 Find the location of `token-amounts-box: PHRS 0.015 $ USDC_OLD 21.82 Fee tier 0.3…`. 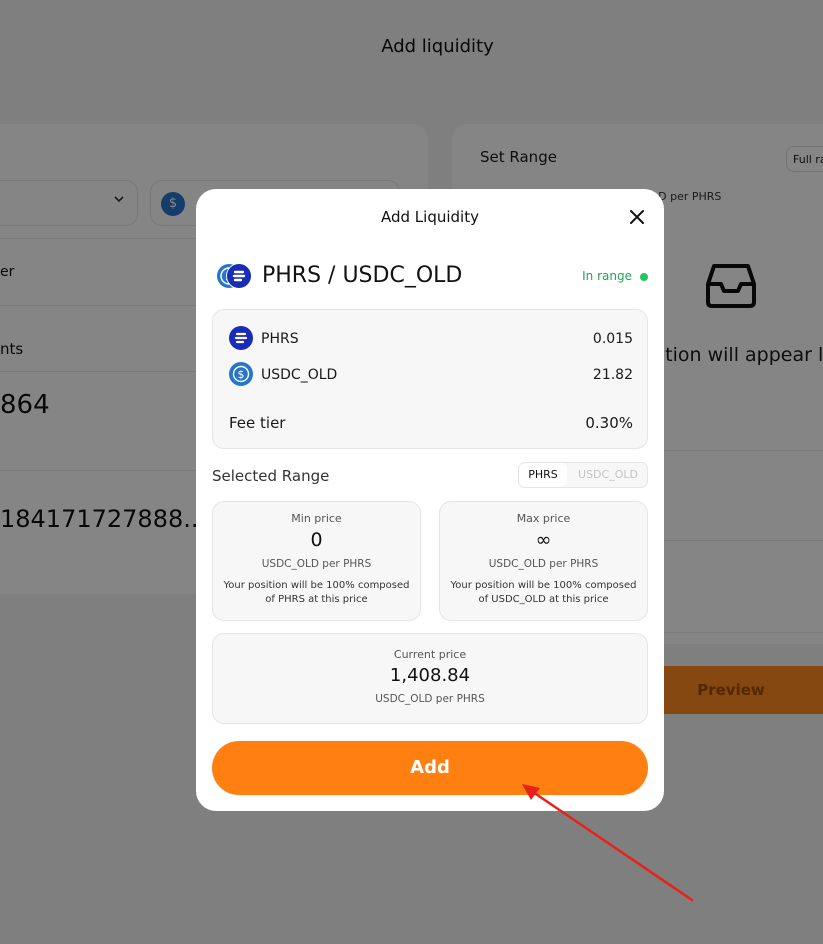

token-amounts-box: PHRS 0.015 $ USDC_OLD 21.82 Fee tier 0.3… is located at coordinates (430, 379).